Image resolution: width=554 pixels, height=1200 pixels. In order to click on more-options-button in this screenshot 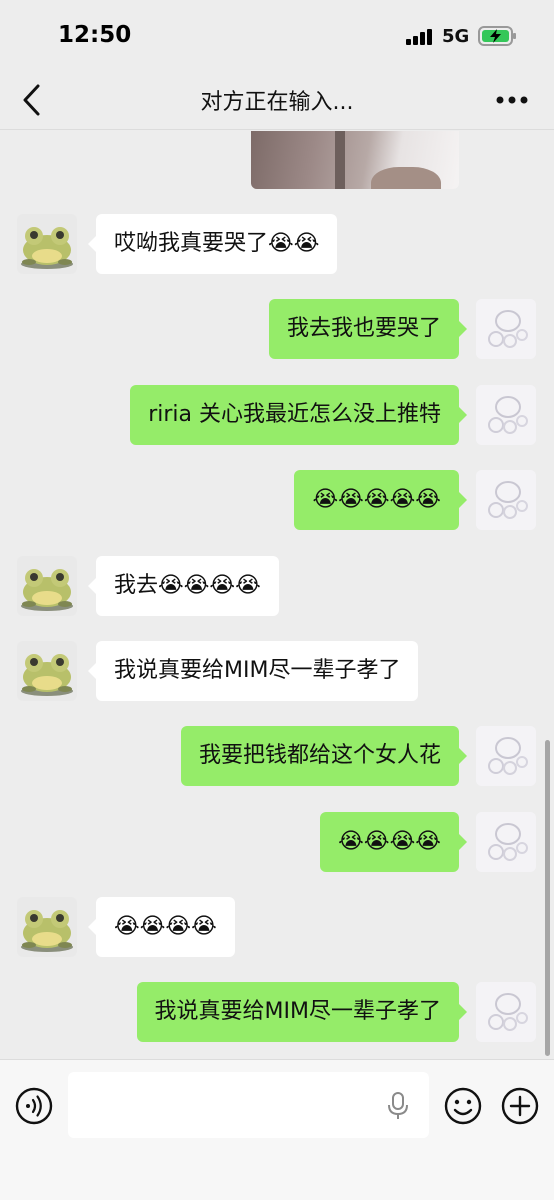, I will do `click(512, 100)`.